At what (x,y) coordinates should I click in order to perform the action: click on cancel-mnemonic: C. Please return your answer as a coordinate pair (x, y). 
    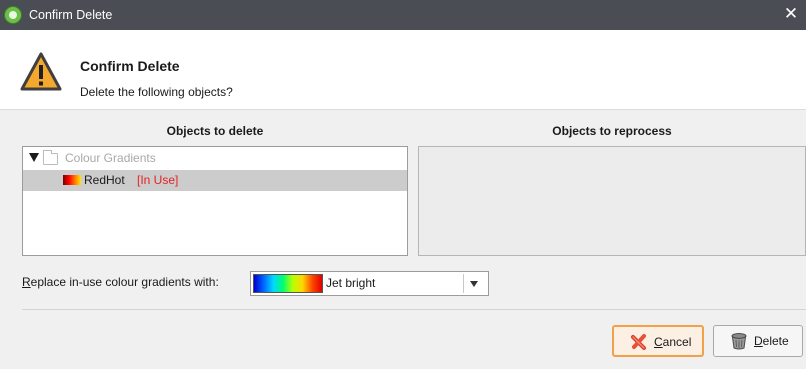
    Looking at the image, I should click on (658, 342).